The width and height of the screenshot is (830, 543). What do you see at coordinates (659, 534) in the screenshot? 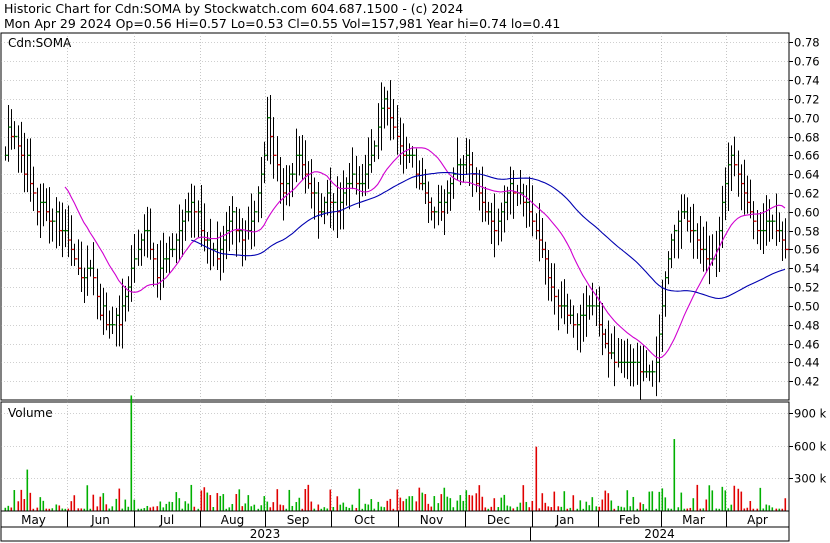
I see `year-label: 2024` at bounding box center [659, 534].